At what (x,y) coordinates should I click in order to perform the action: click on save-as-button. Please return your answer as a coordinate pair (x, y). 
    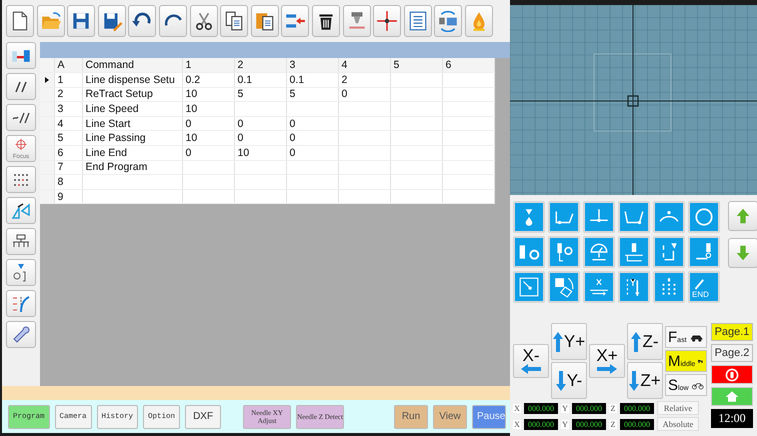
    Looking at the image, I should click on (112, 21).